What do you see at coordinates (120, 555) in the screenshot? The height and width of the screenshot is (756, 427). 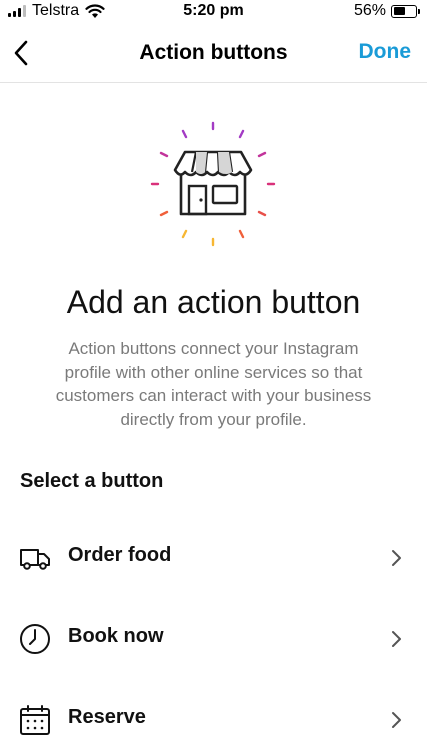 I see `option-label: Order food` at bounding box center [120, 555].